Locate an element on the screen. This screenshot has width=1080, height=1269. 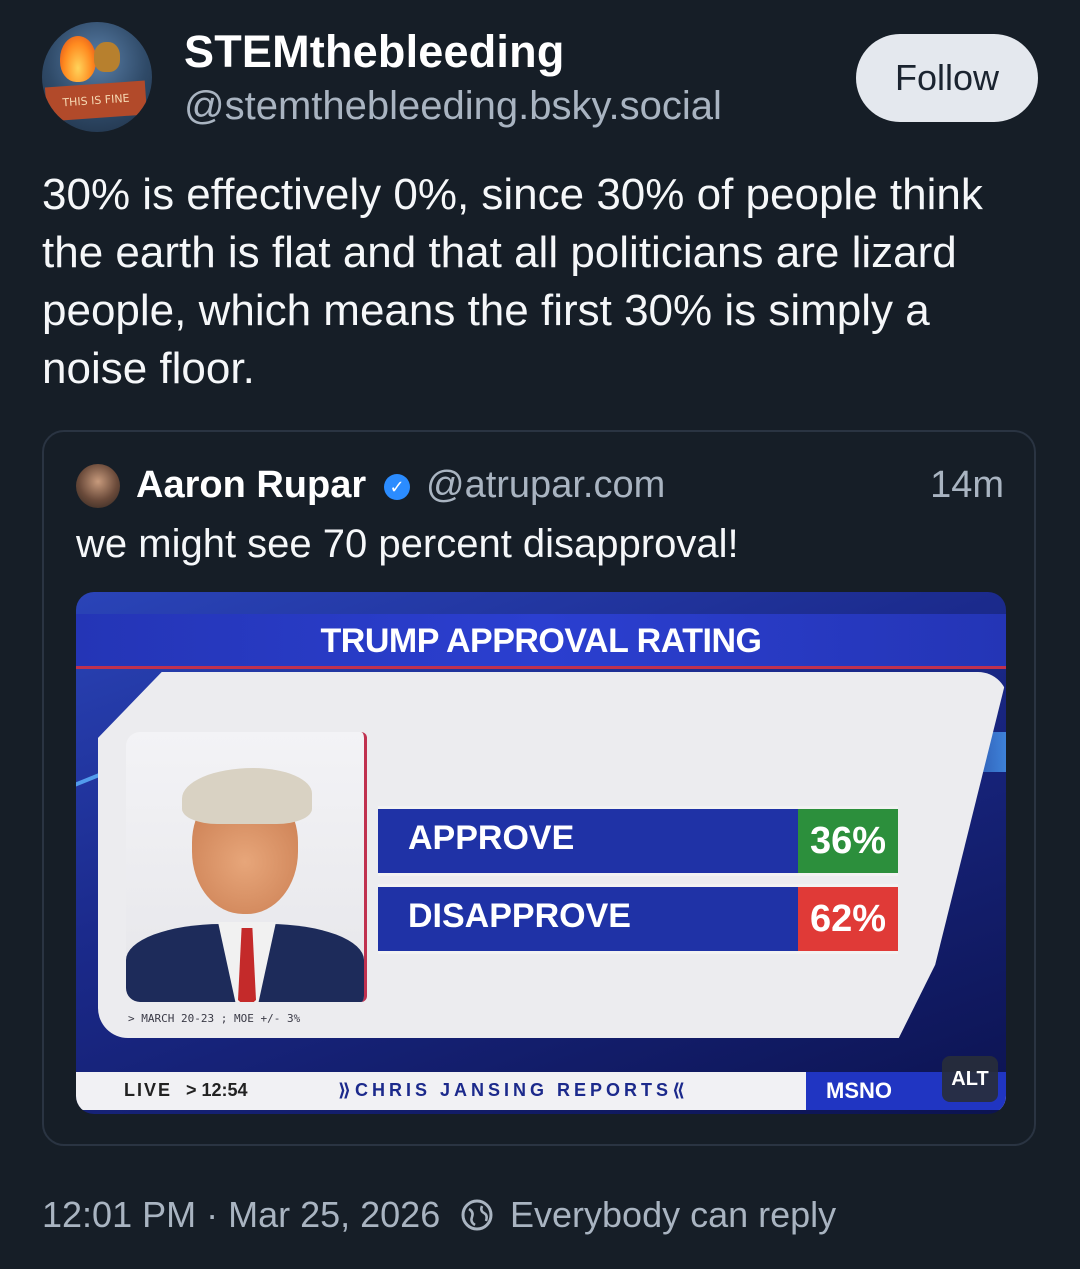
author-handle: @stemthebleeding.bsky.social is located at coordinates (453, 106).